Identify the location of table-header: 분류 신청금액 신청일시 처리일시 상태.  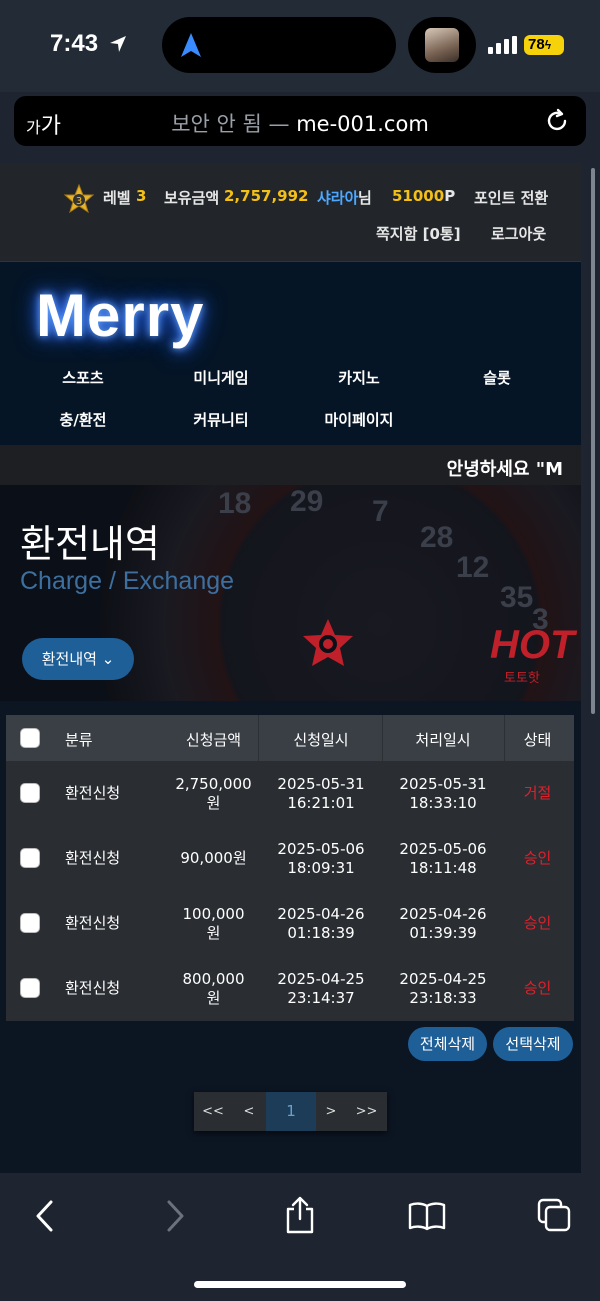
(290, 738).